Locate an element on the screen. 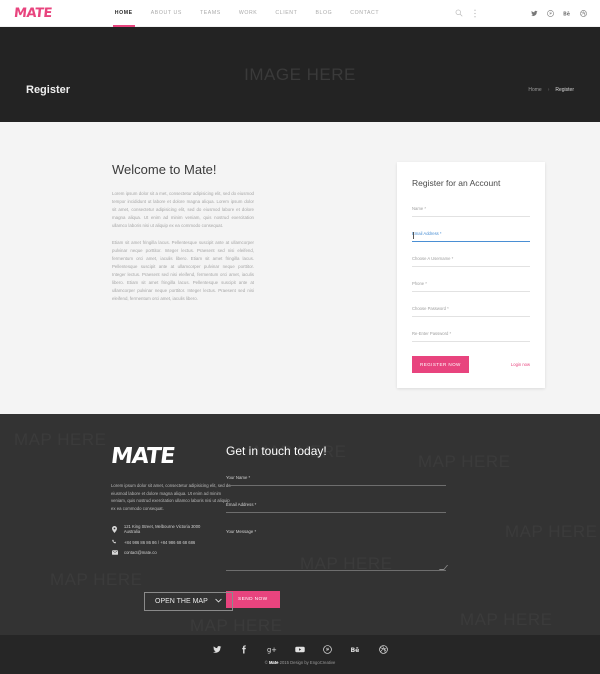  contact-form-title: Get in touch today! is located at coordinates (276, 451).